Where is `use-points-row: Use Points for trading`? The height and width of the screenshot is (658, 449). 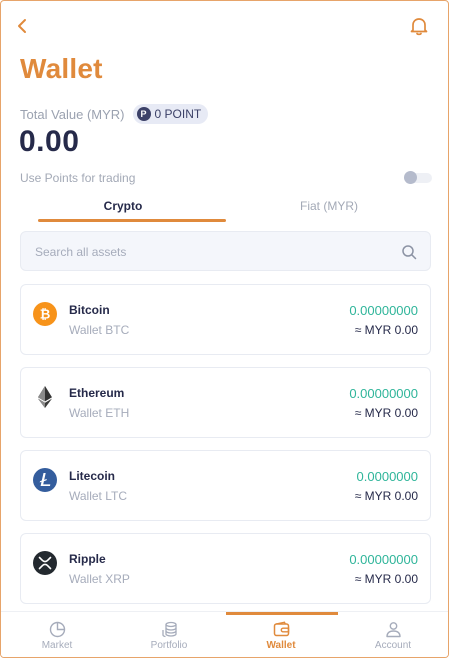 use-points-row: Use Points for trading is located at coordinates (226, 179).